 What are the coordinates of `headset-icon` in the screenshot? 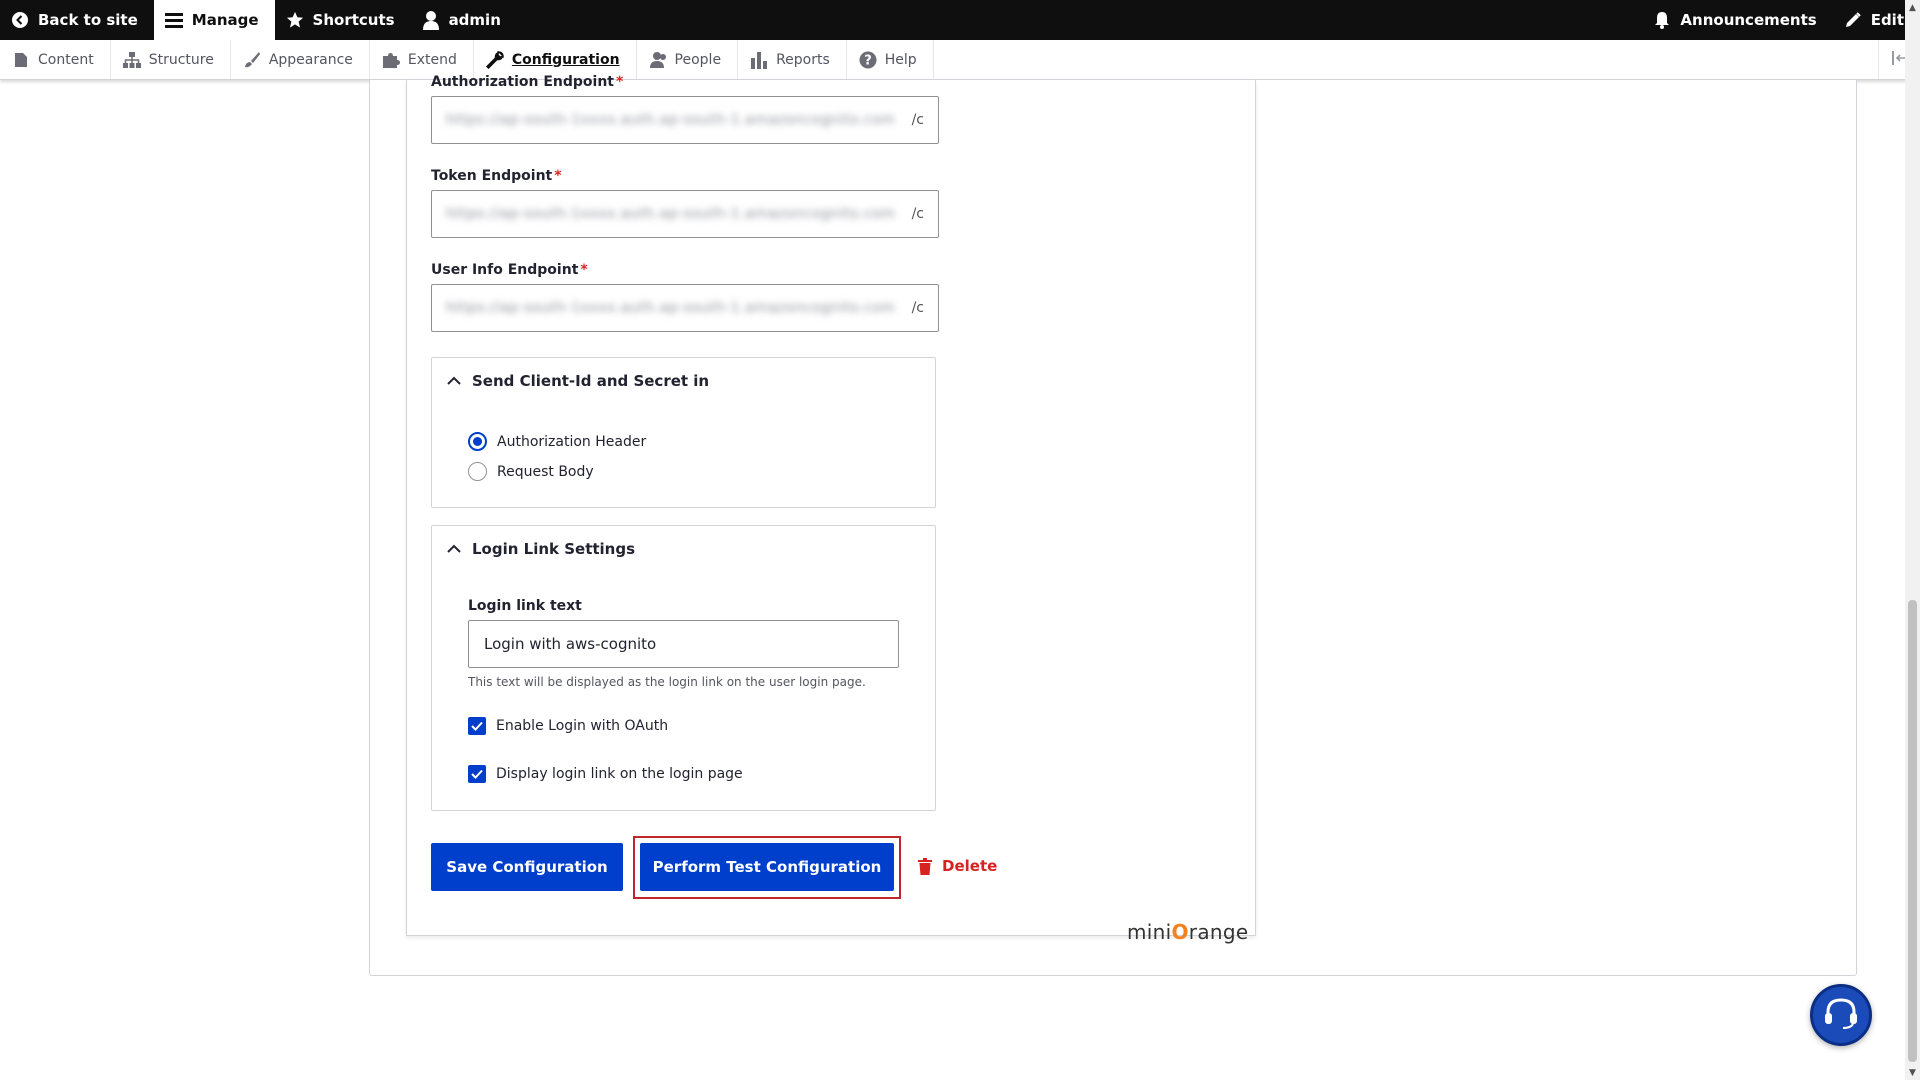 It's located at (1841, 1015).